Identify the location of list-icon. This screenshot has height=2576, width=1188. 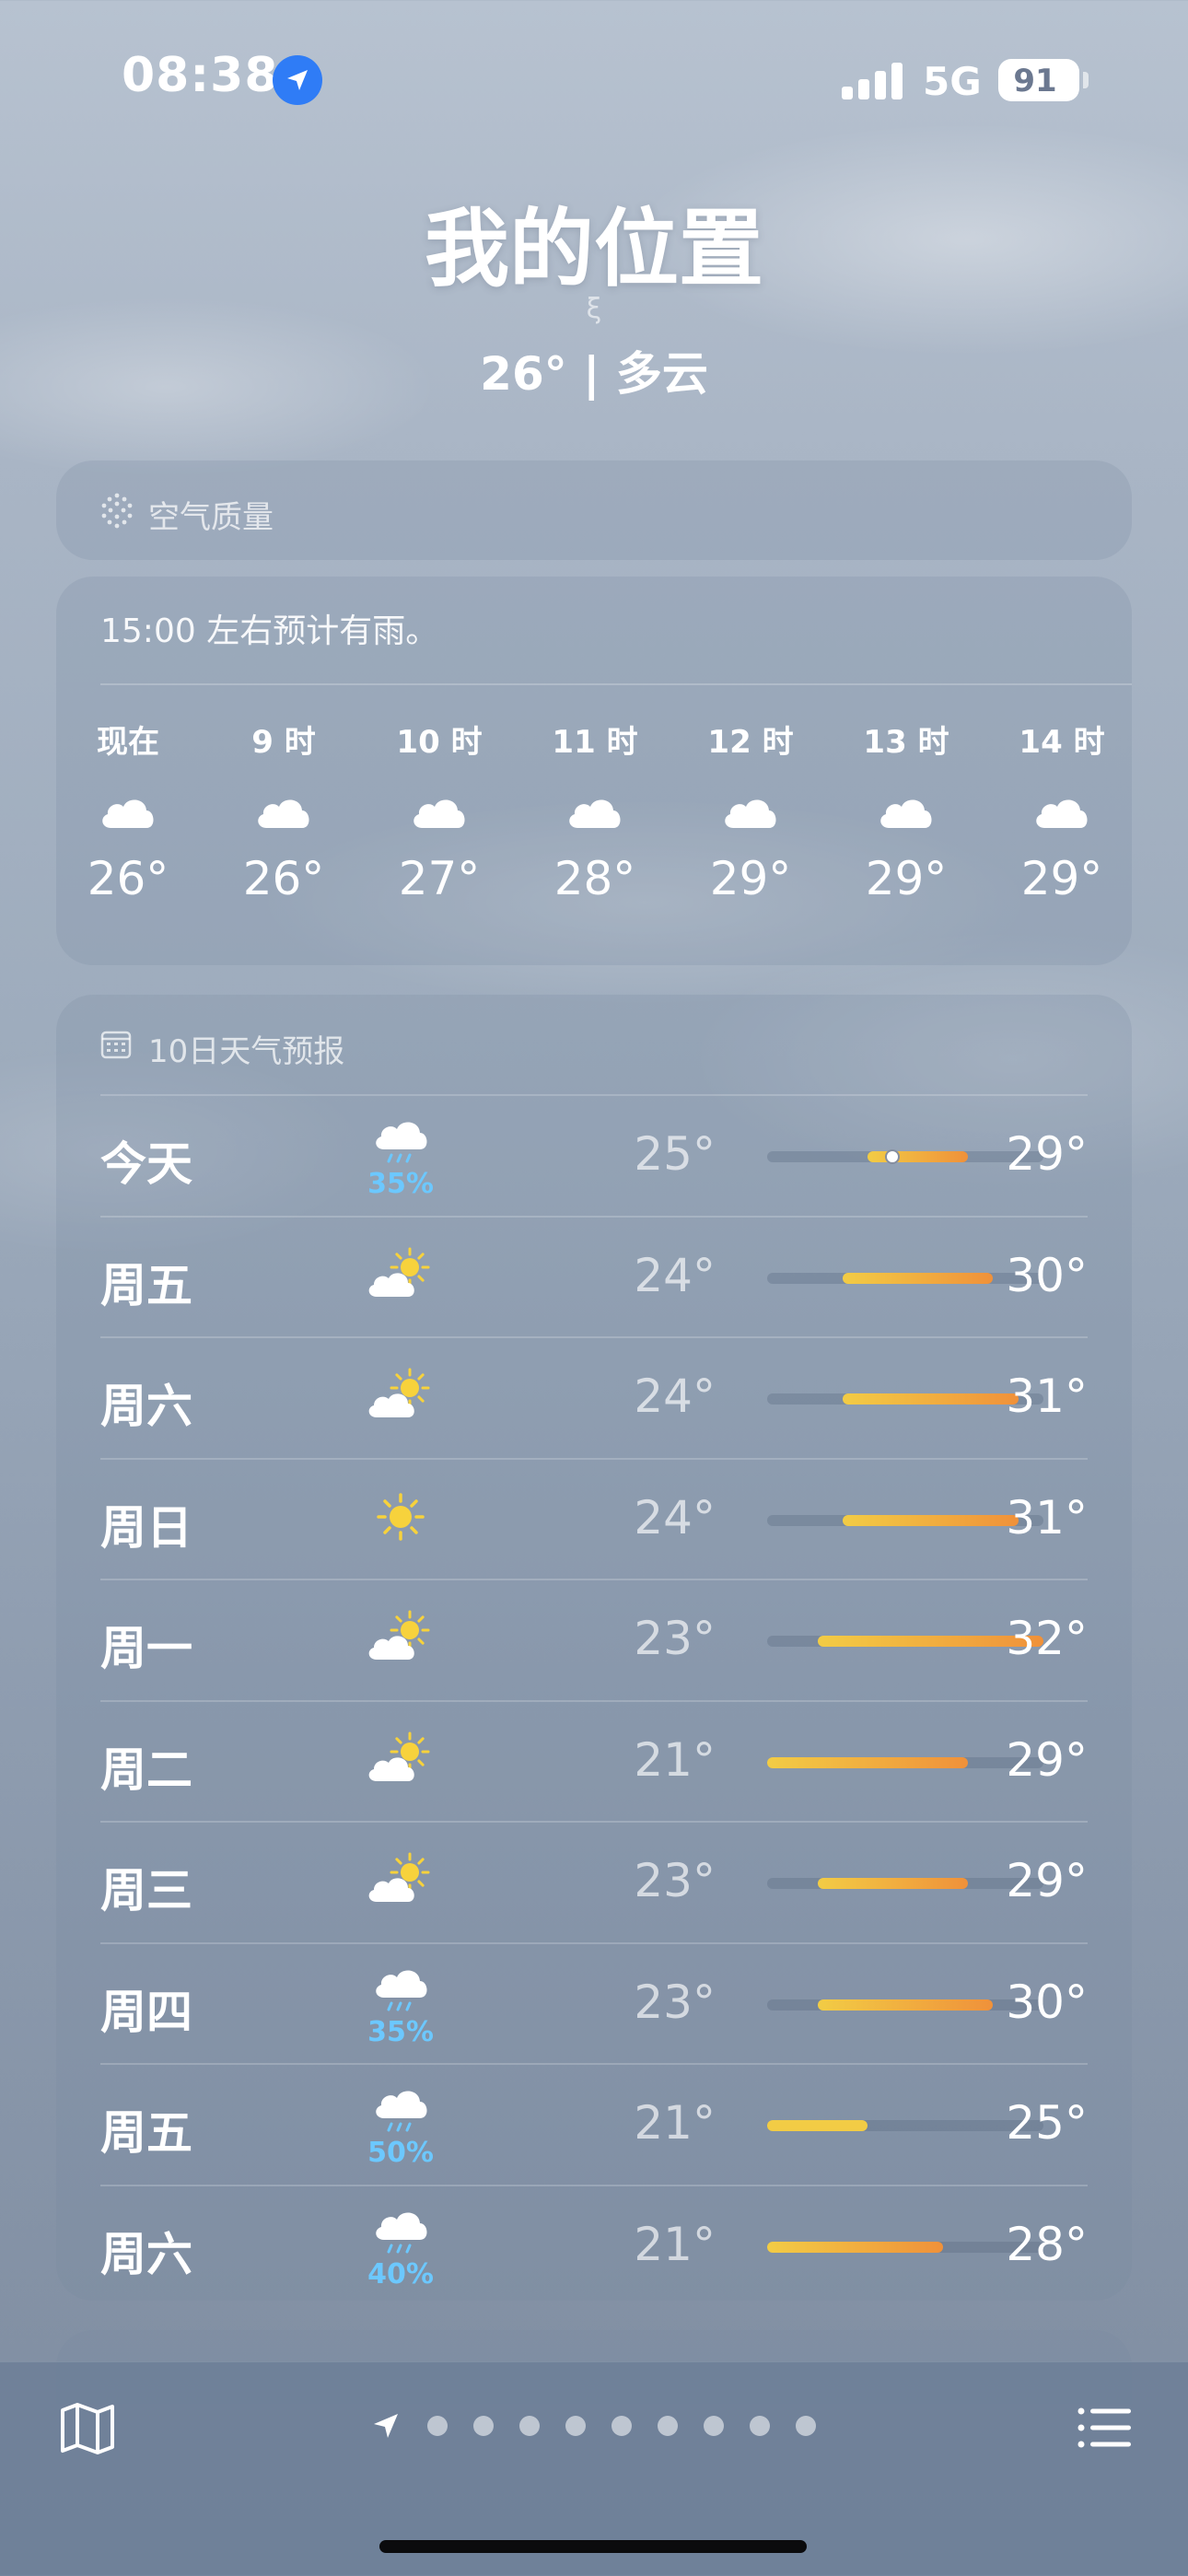
(1104, 2427).